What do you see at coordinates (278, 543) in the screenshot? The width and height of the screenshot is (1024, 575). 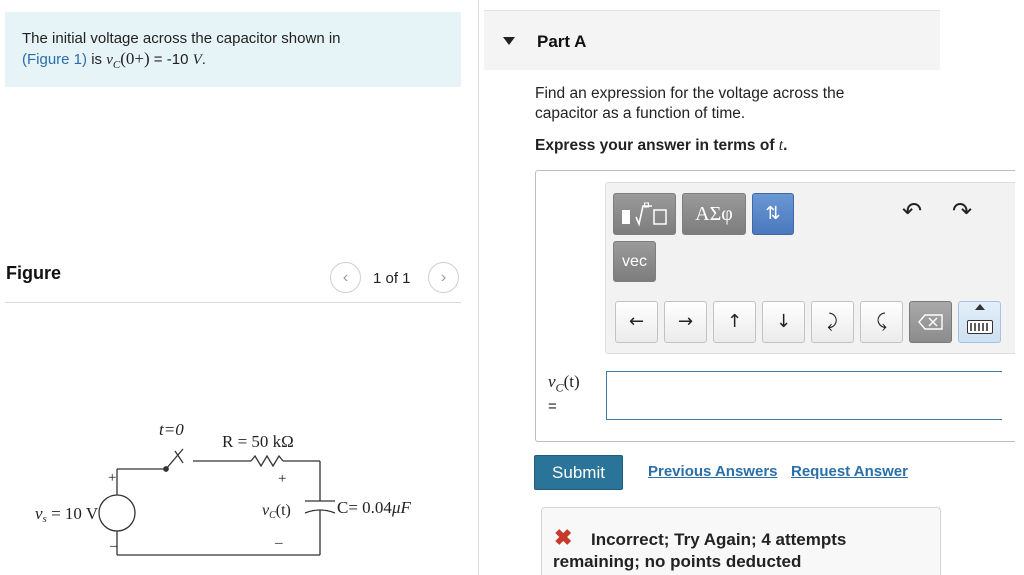 I see `cap-minus: –` at bounding box center [278, 543].